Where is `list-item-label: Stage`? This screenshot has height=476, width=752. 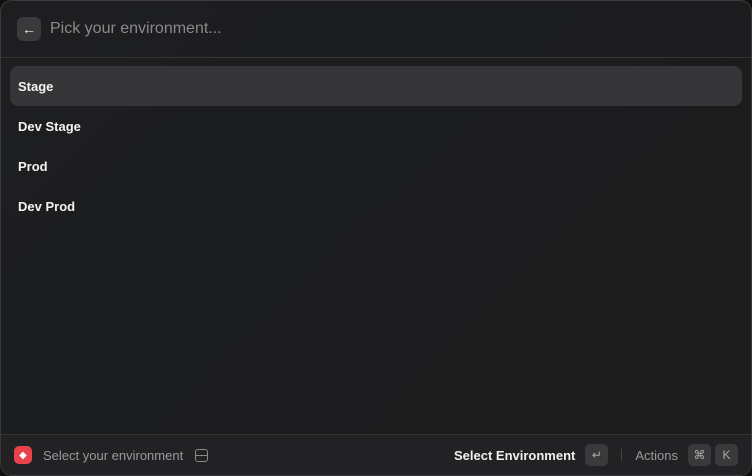
list-item-label: Stage is located at coordinates (36, 86).